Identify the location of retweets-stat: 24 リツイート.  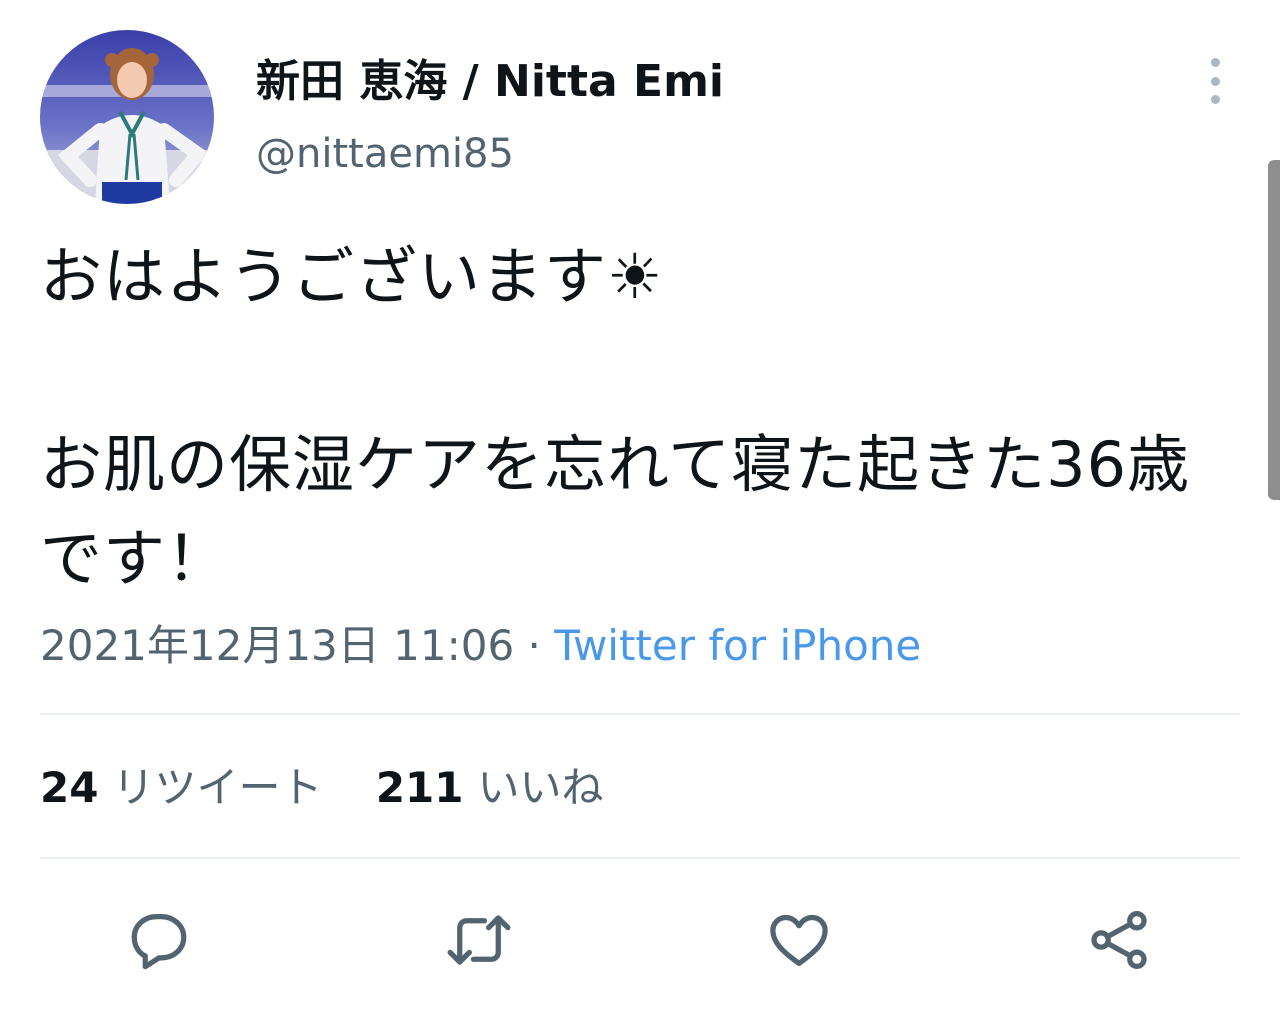
(181, 788).